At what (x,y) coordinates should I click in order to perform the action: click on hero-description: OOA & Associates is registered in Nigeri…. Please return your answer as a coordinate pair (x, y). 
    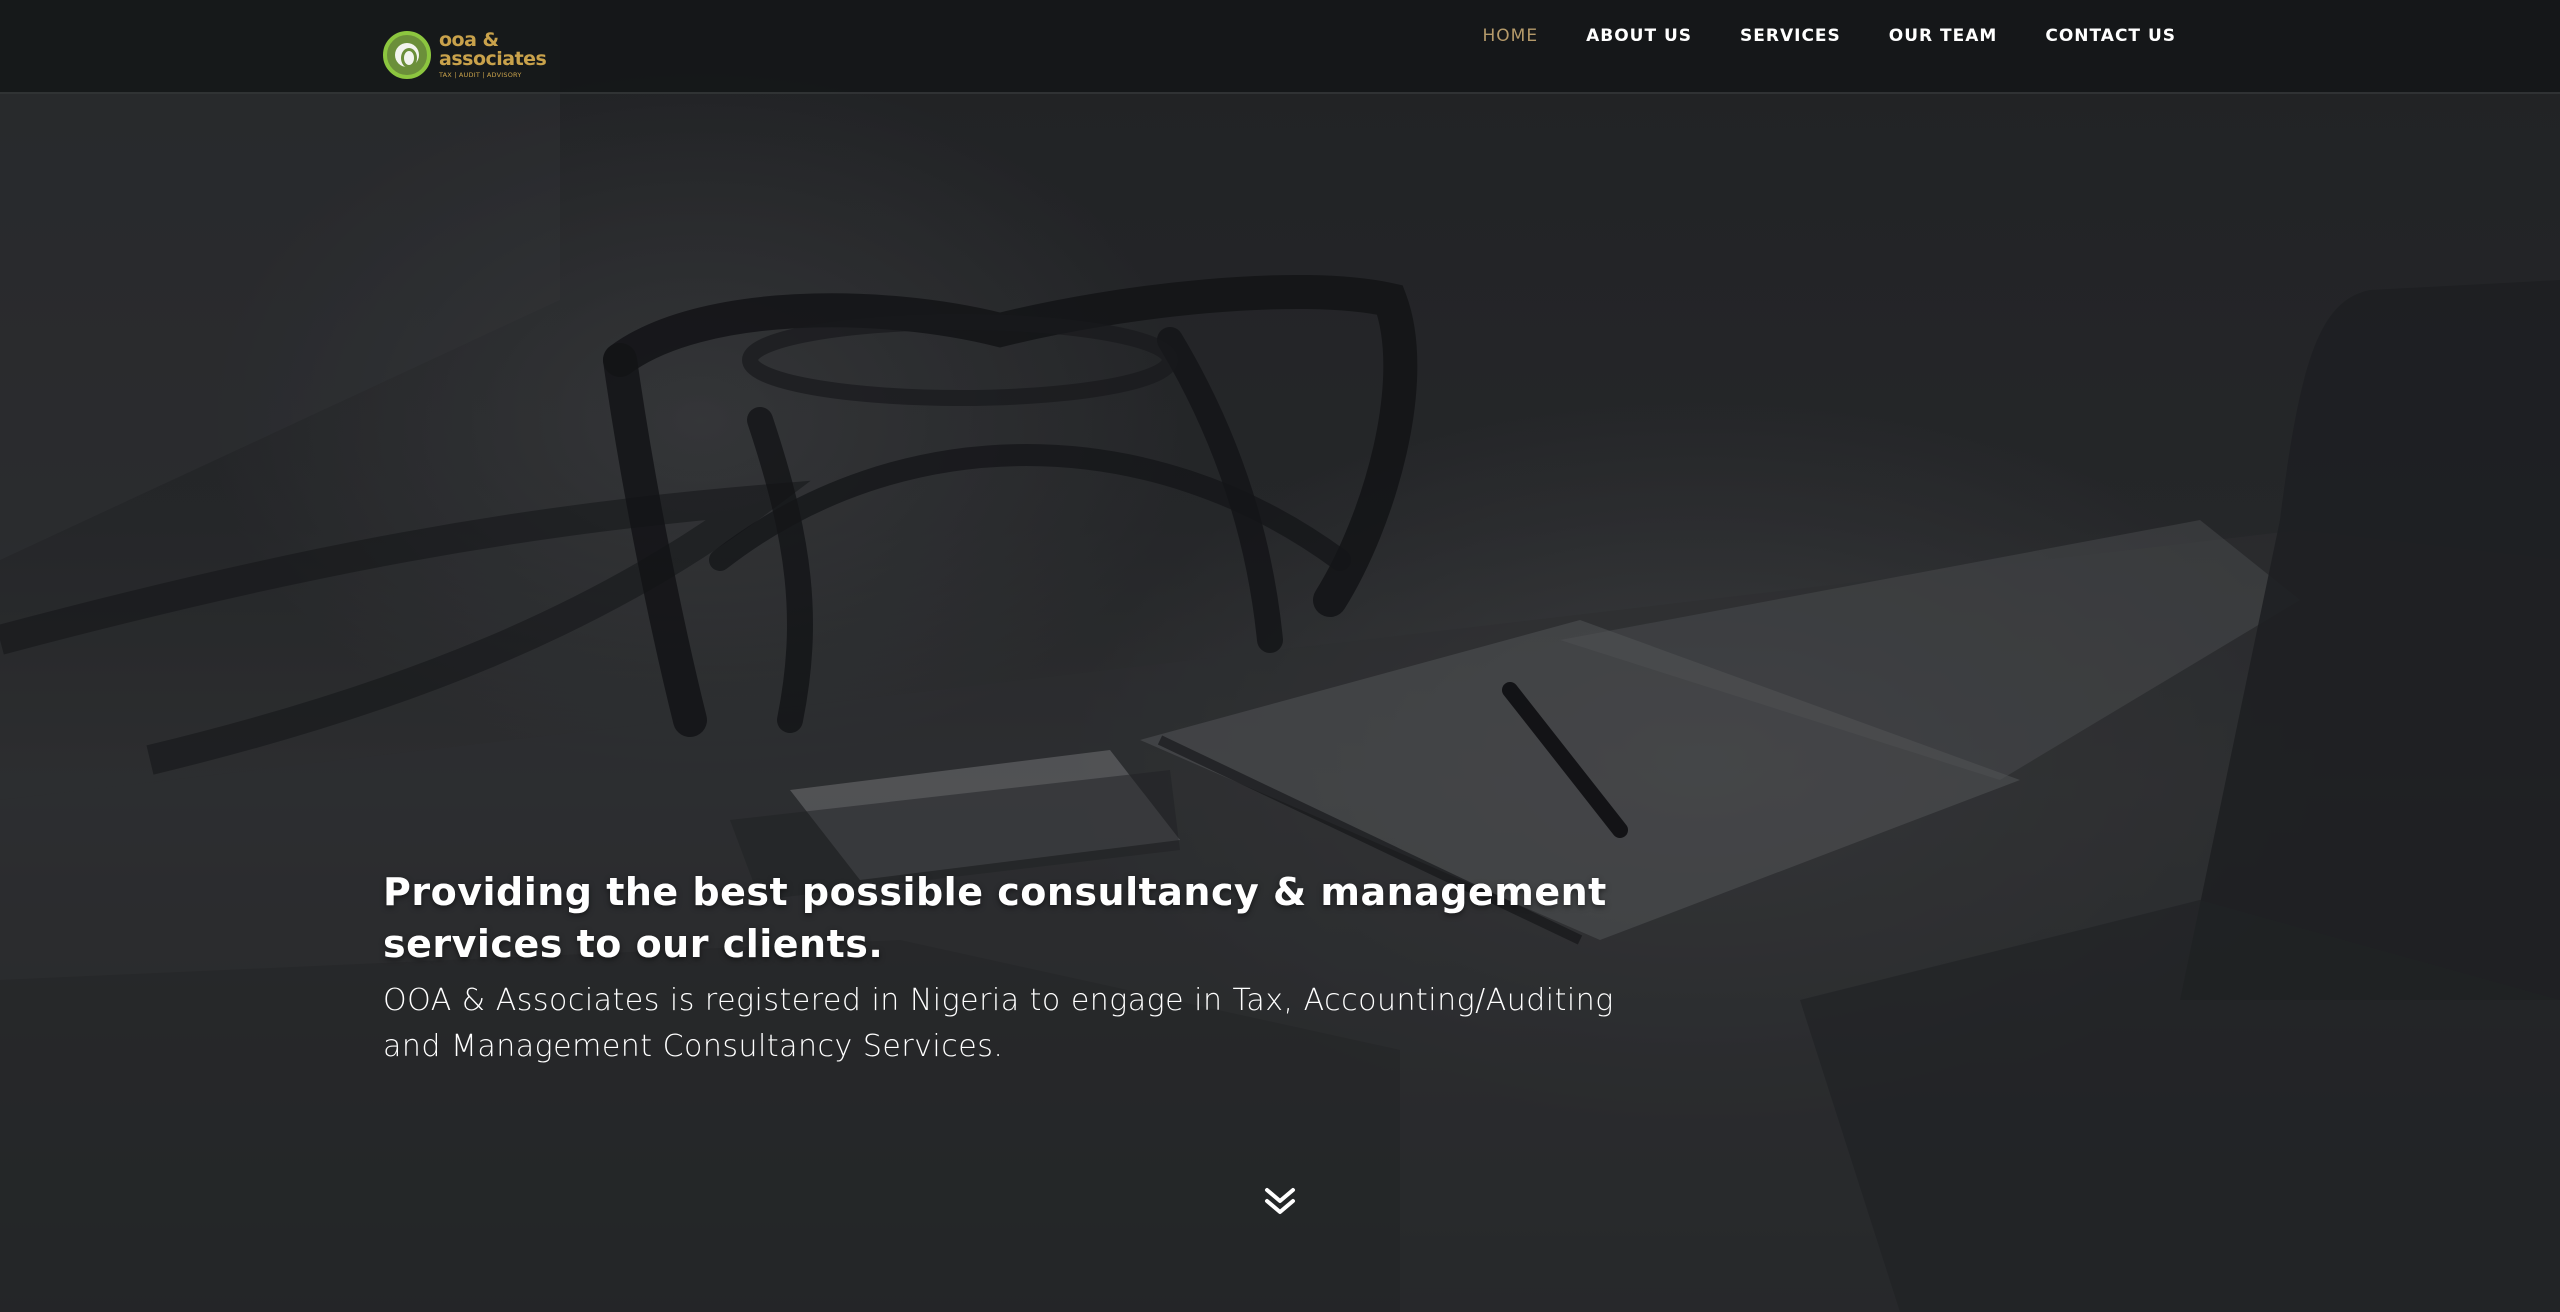
    Looking at the image, I should click on (998, 1023).